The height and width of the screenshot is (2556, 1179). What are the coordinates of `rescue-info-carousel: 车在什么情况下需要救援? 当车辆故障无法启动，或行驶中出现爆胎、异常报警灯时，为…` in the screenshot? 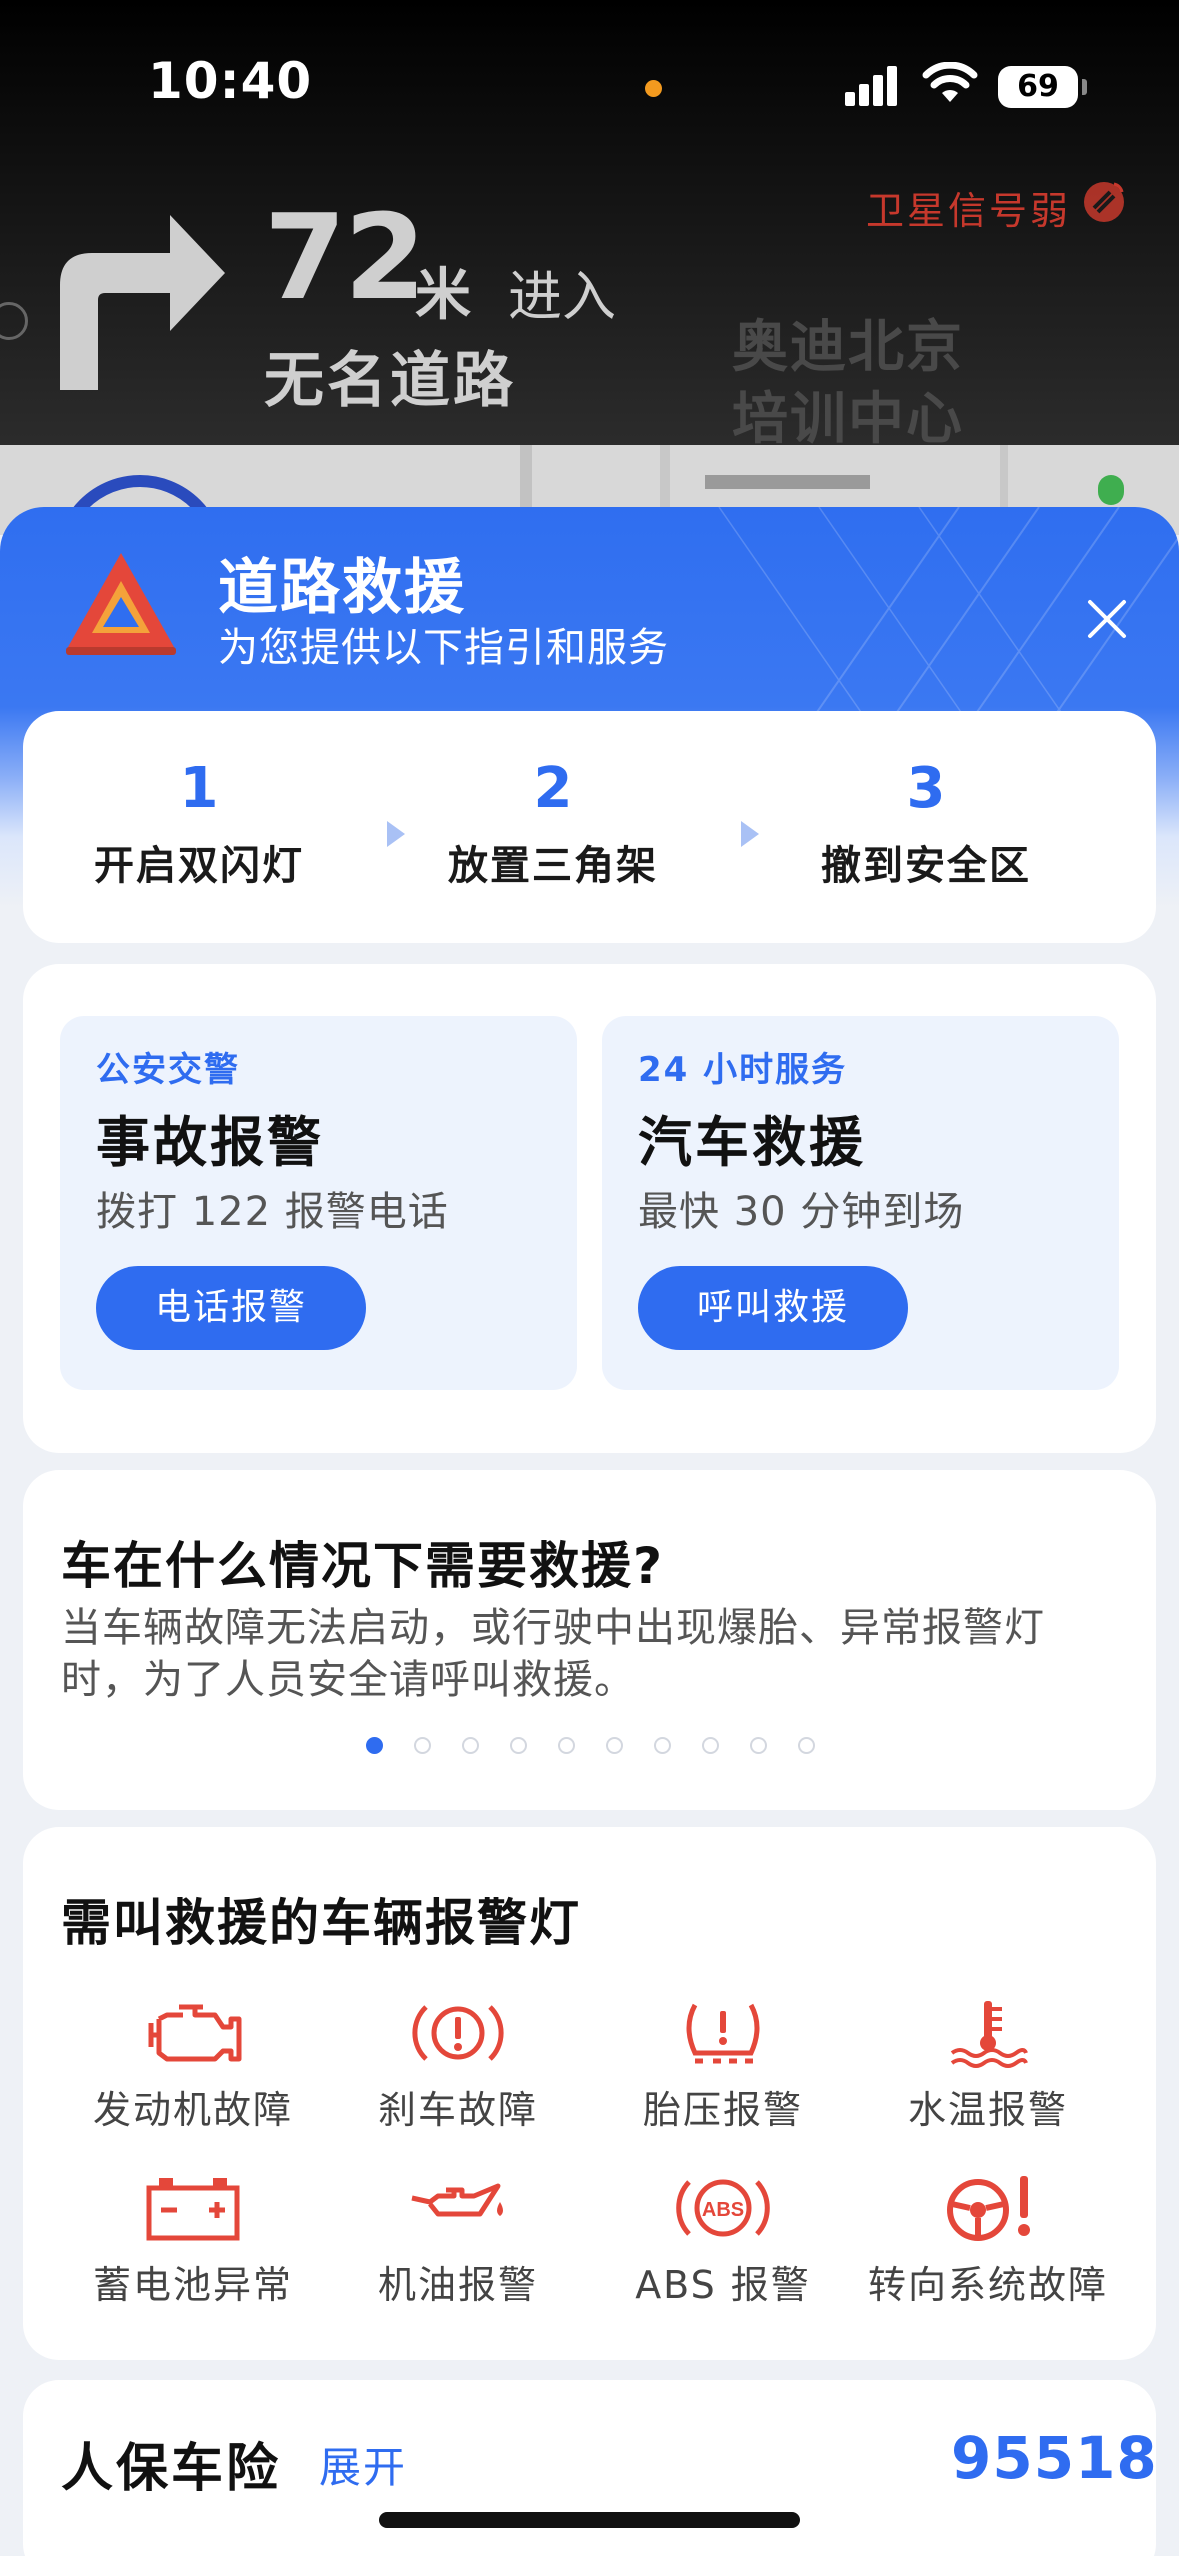 It's located at (589, 1640).